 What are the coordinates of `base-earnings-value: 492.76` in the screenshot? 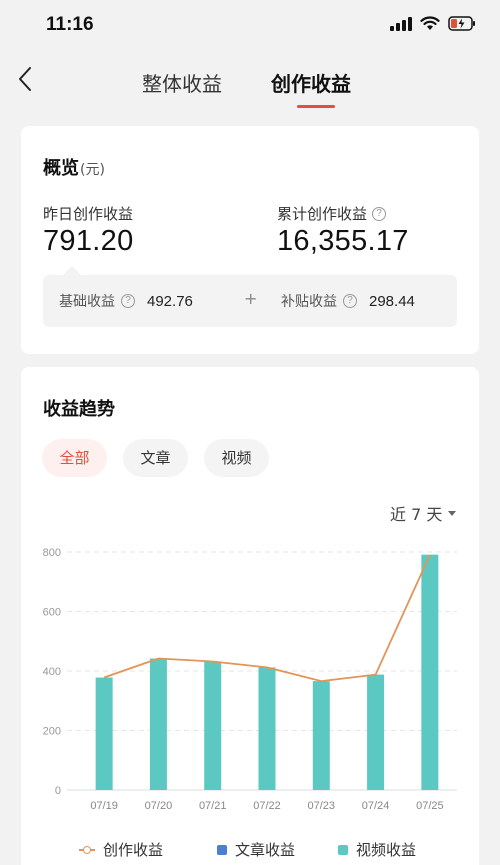 It's located at (170, 301).